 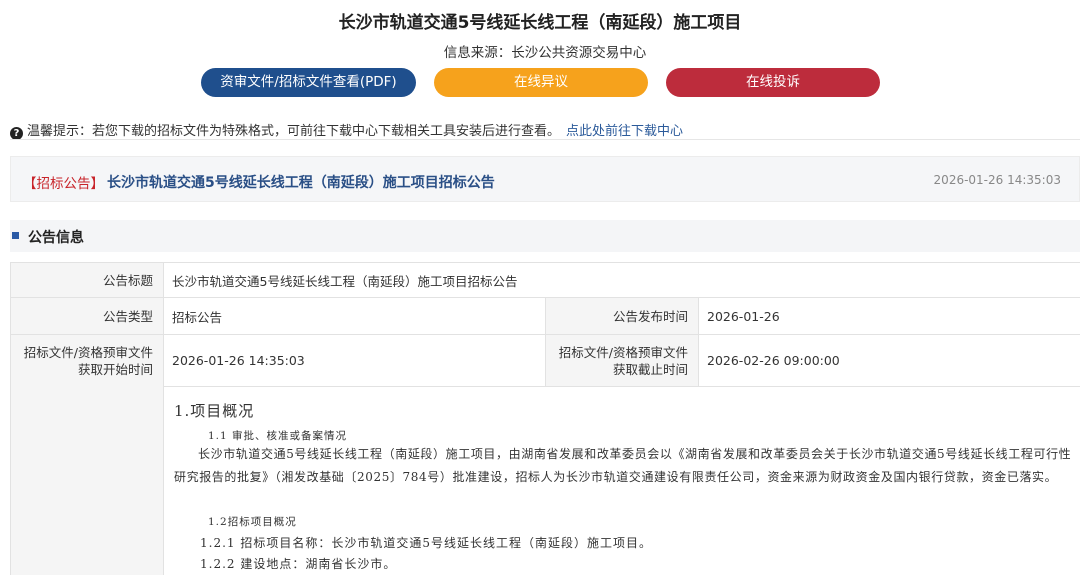 I want to click on download-center-link: 点此处前往下载中心, so click(x=624, y=131).